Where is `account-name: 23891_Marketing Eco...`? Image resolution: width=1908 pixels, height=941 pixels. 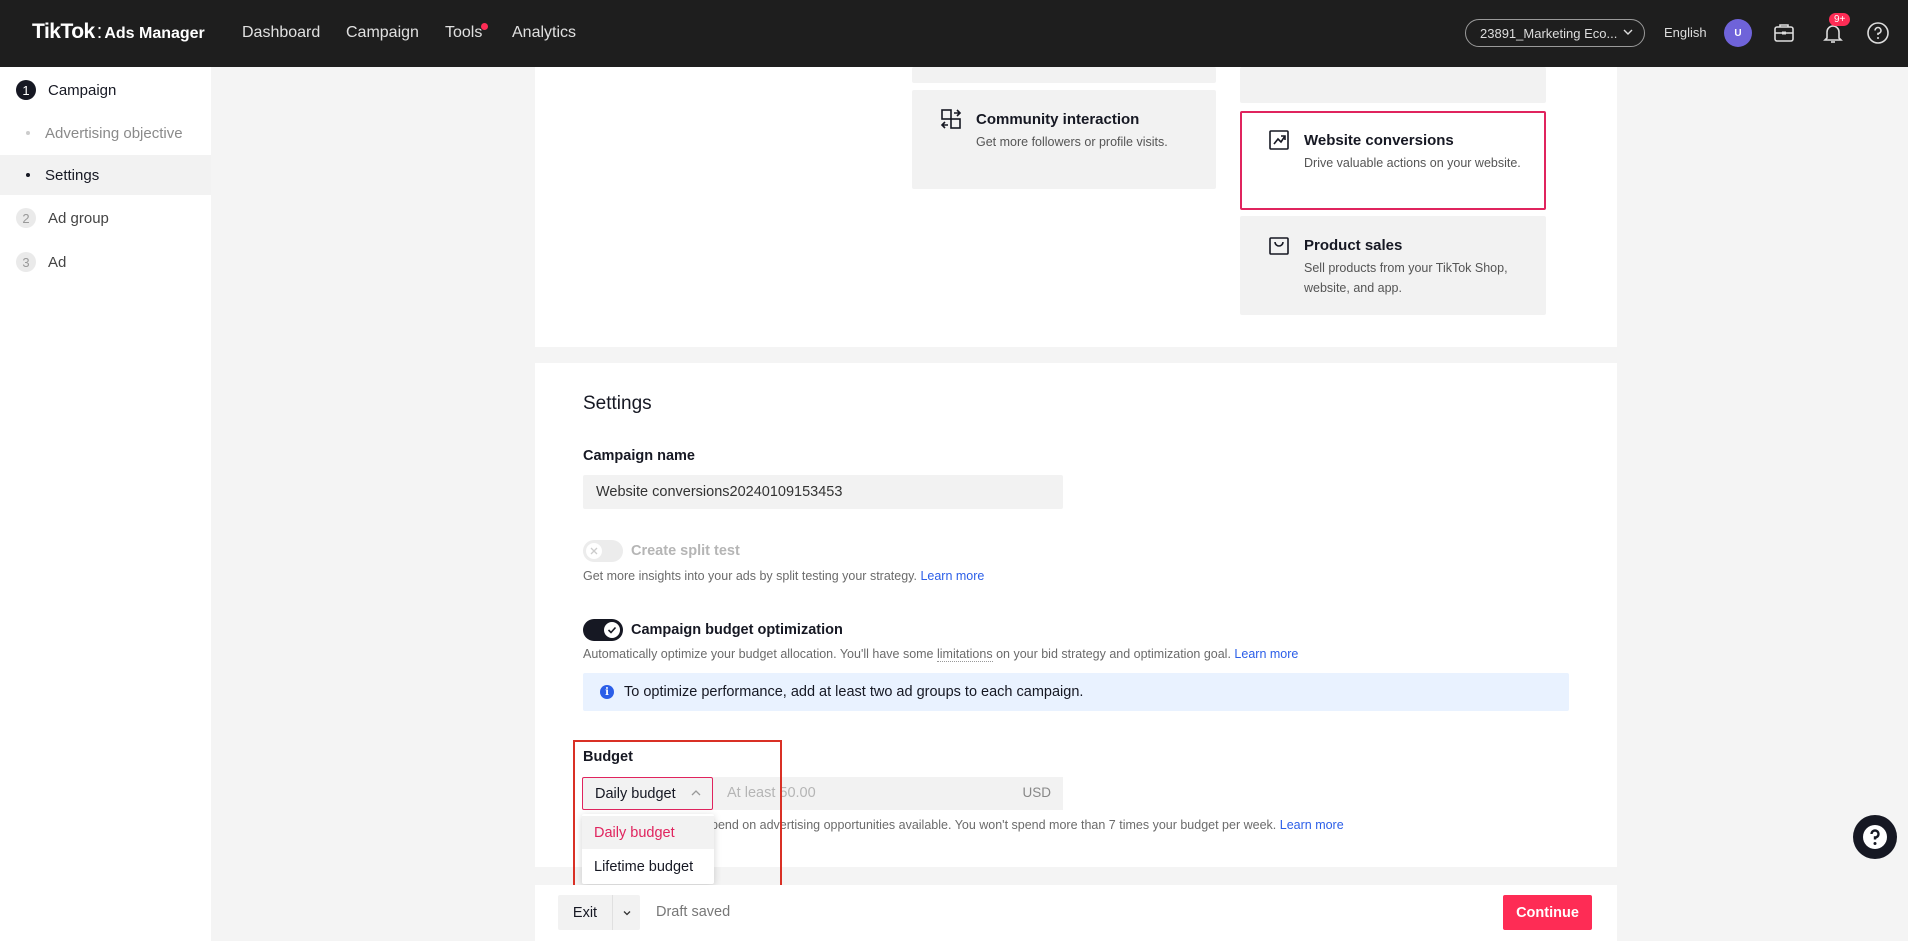
account-name: 23891_Marketing Eco... is located at coordinates (1549, 33).